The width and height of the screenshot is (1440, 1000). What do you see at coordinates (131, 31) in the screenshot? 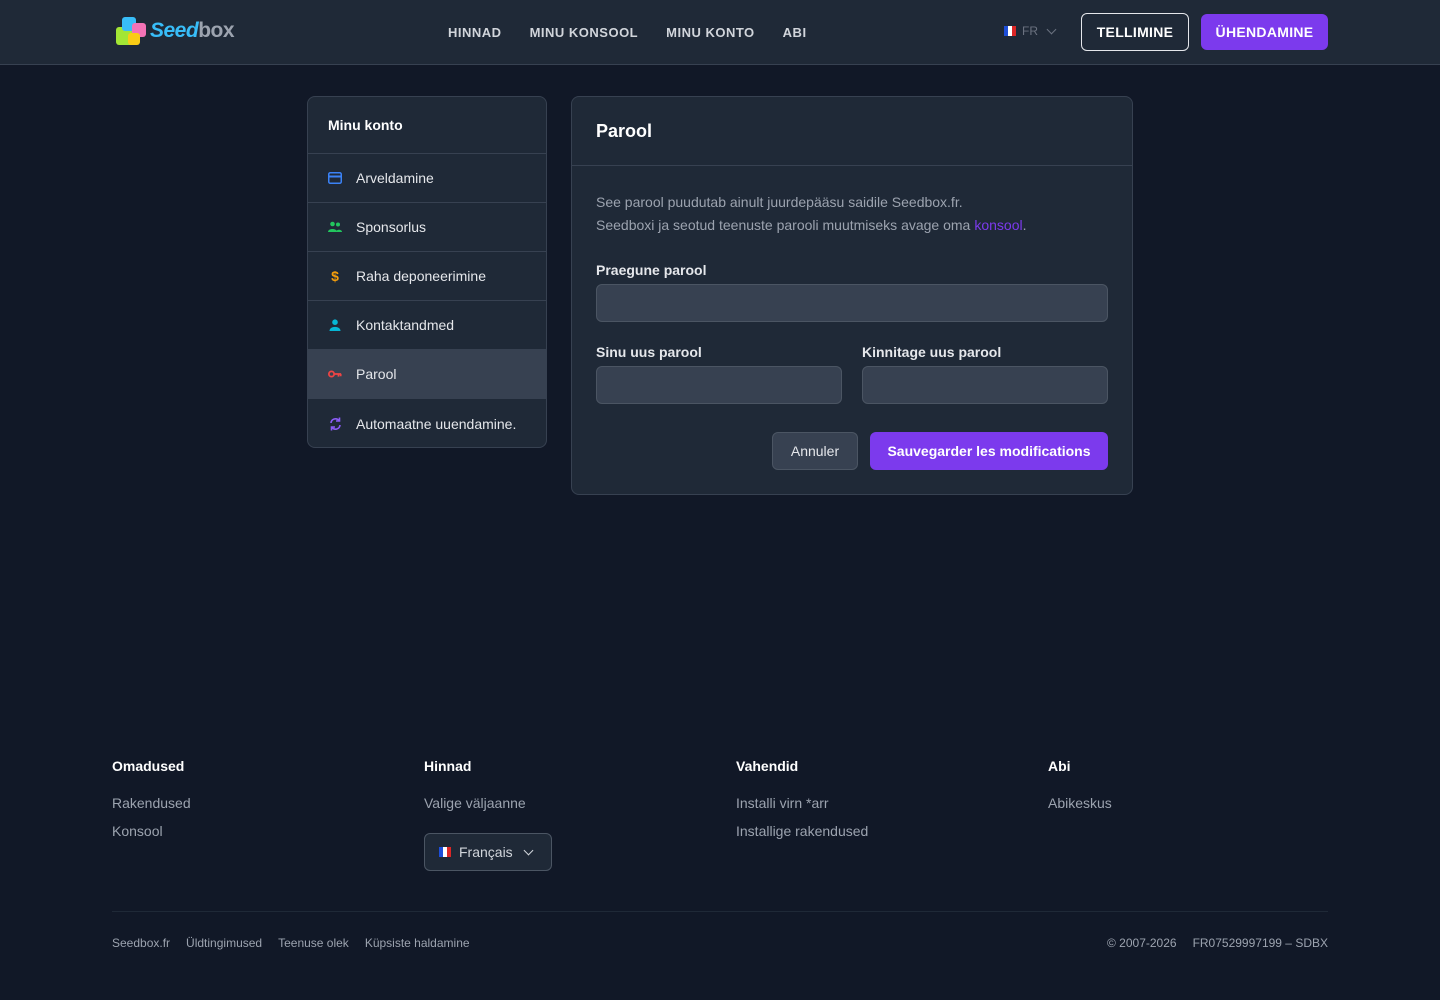
I see `logo-cubes-icon` at bounding box center [131, 31].